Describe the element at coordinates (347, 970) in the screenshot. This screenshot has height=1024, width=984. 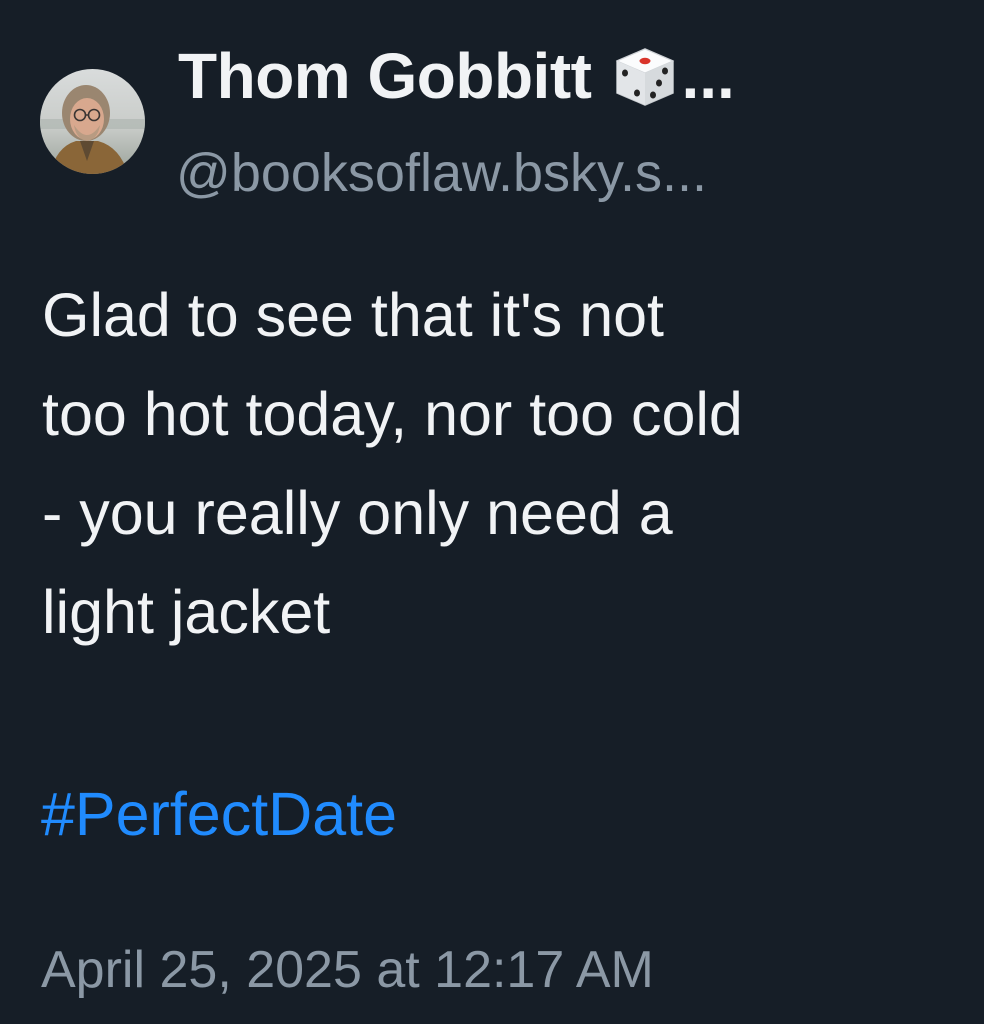
I see `post-timestamp: April 25, 2025 at 12:17 AM` at that location.